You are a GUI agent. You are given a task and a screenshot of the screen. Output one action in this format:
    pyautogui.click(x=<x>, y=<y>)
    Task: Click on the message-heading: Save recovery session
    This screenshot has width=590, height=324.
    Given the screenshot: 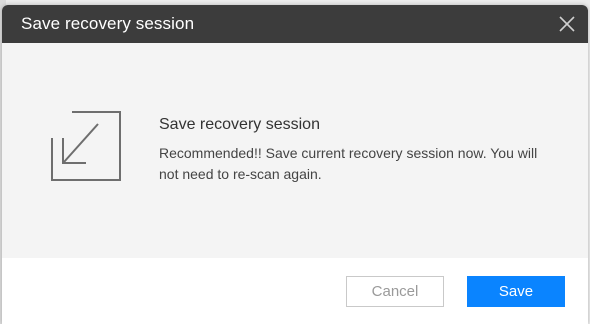 What is the action you would take?
    pyautogui.click(x=239, y=124)
    